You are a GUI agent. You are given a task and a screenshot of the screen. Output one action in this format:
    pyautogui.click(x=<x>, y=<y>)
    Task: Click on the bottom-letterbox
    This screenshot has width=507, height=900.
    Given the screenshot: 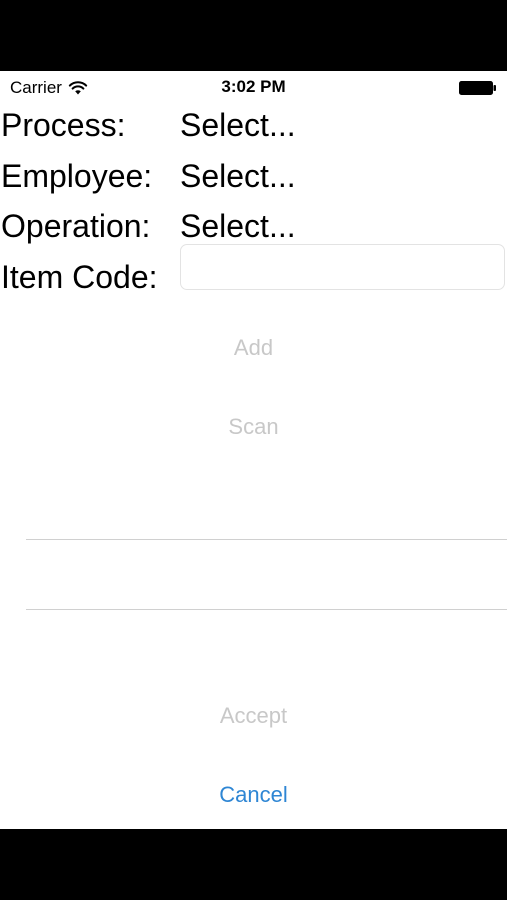 What is the action you would take?
    pyautogui.click(x=253, y=864)
    